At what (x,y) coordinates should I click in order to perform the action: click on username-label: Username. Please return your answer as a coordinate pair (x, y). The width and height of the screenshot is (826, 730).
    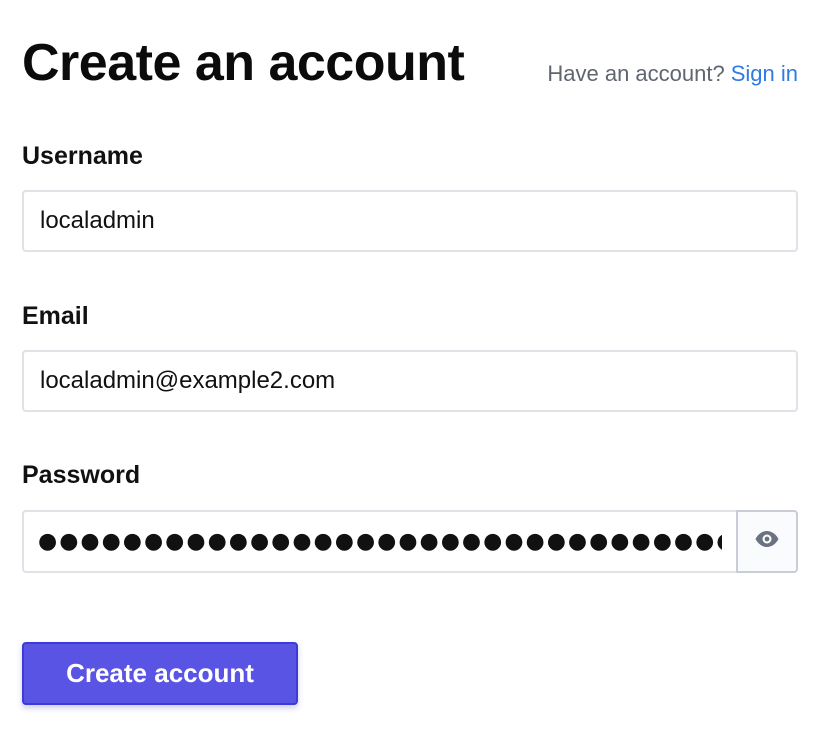
    Looking at the image, I should click on (82, 156).